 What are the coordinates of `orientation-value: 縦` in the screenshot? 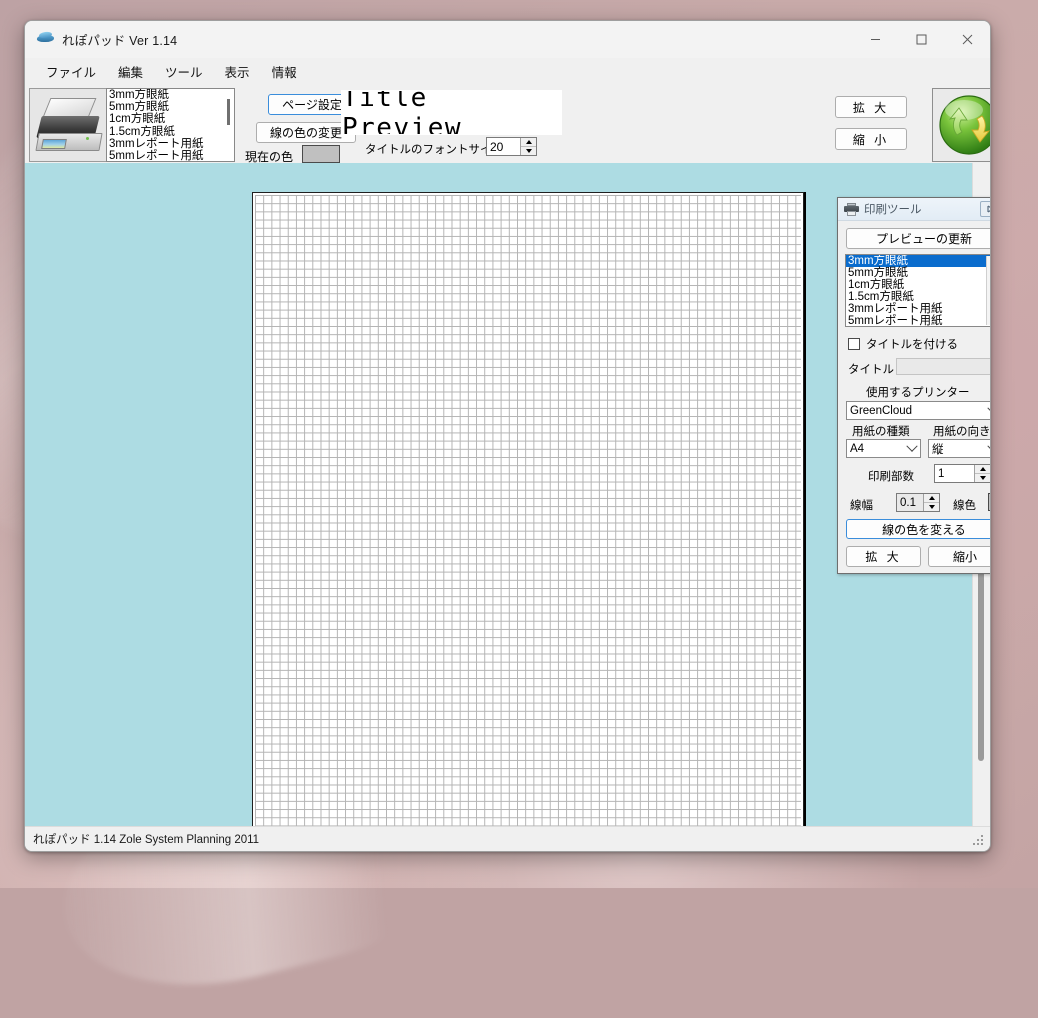 It's located at (938, 449).